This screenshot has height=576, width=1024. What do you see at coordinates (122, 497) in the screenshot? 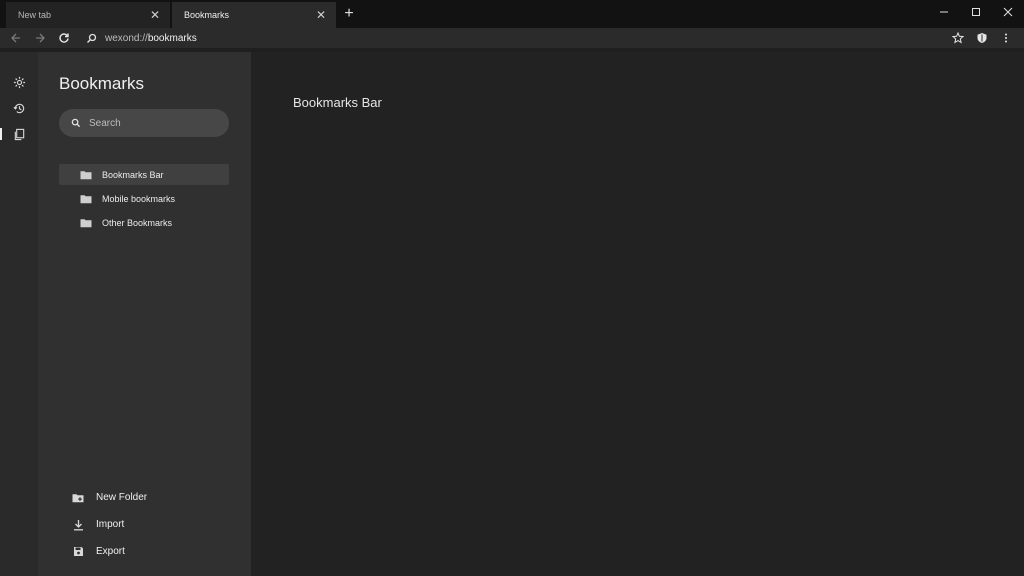
I see `action-label: New Folder` at bounding box center [122, 497].